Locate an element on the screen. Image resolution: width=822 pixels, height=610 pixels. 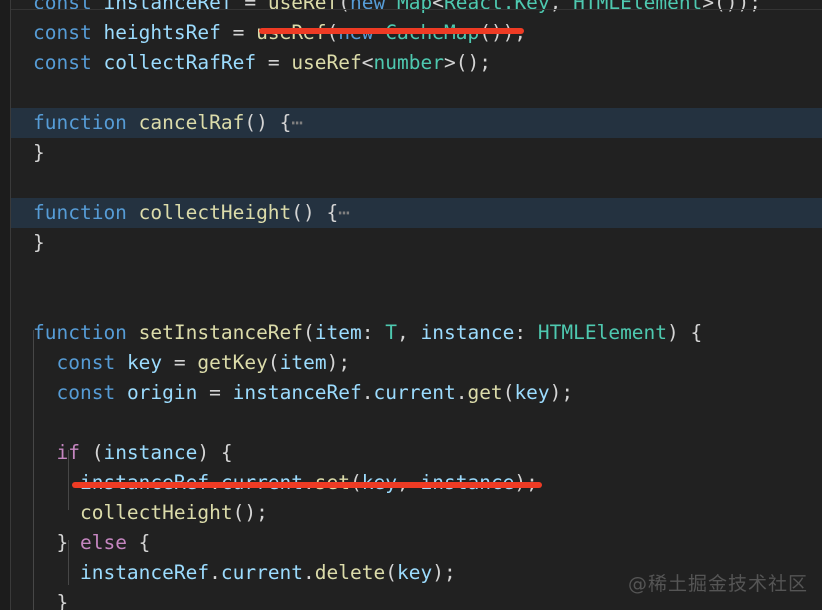
code-token: item is located at coordinates (303, 362).